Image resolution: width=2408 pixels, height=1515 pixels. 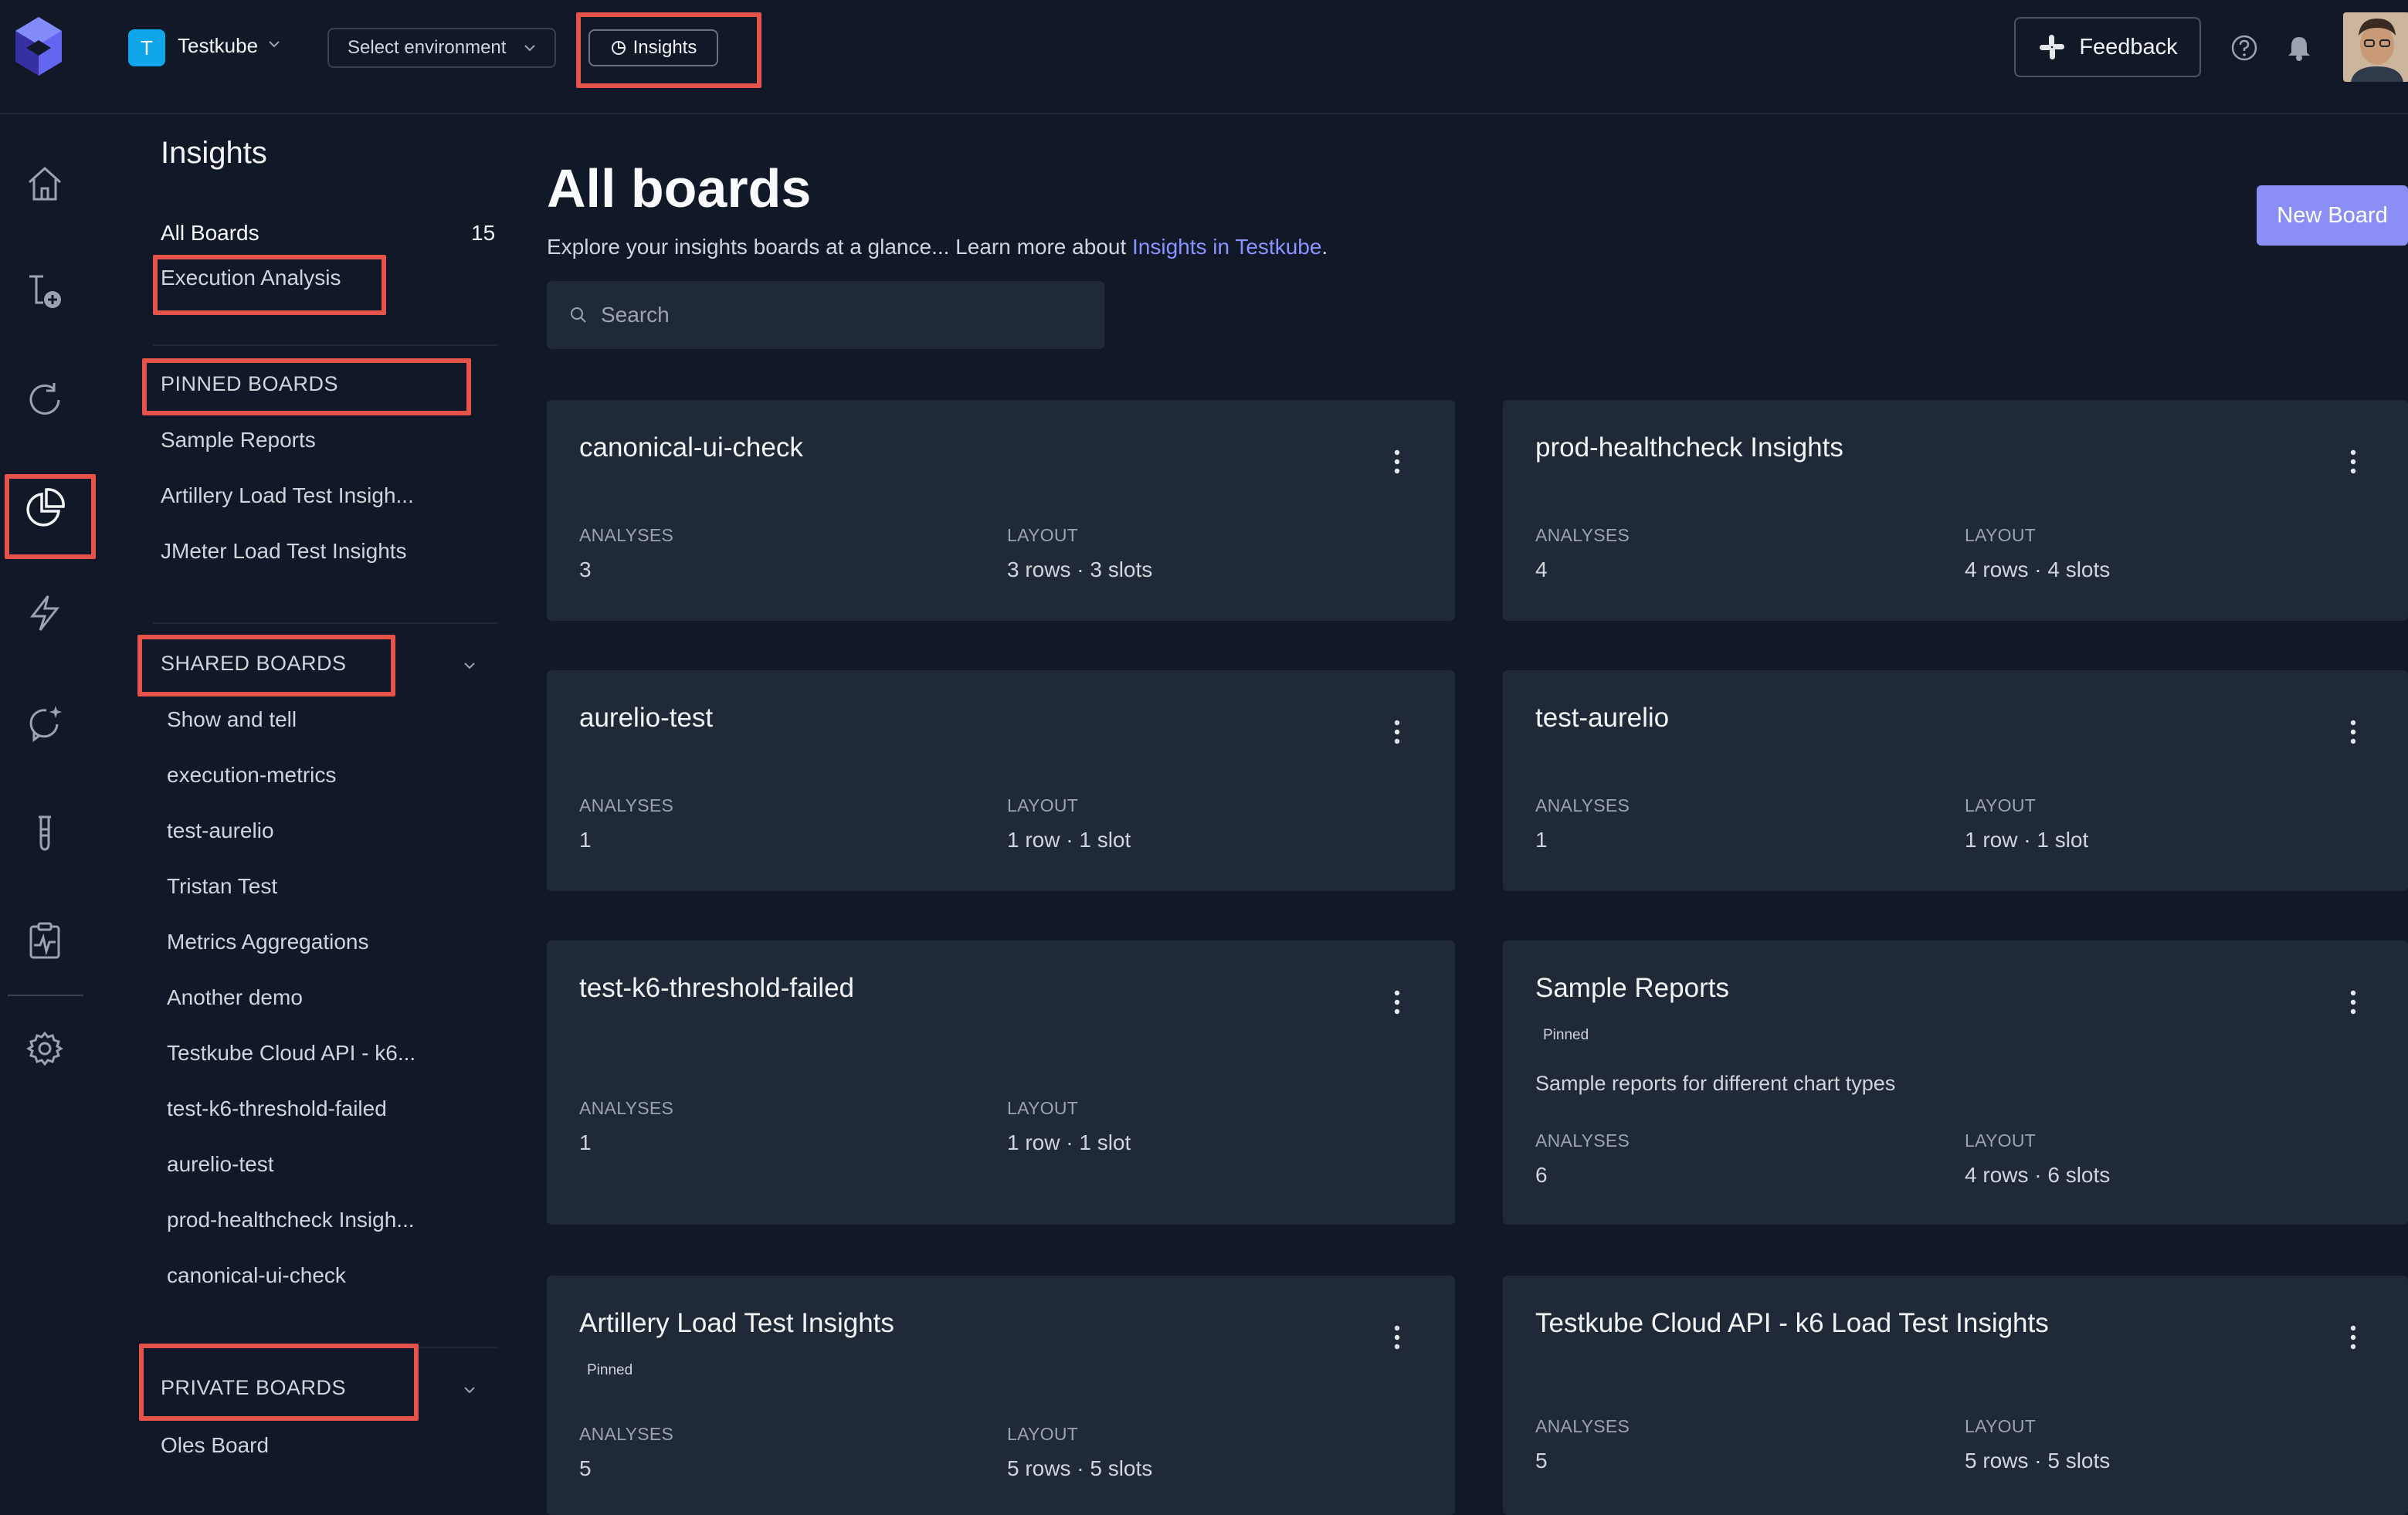 I want to click on private-boards-header: PRIVATE BOARDS, so click(x=254, y=1388).